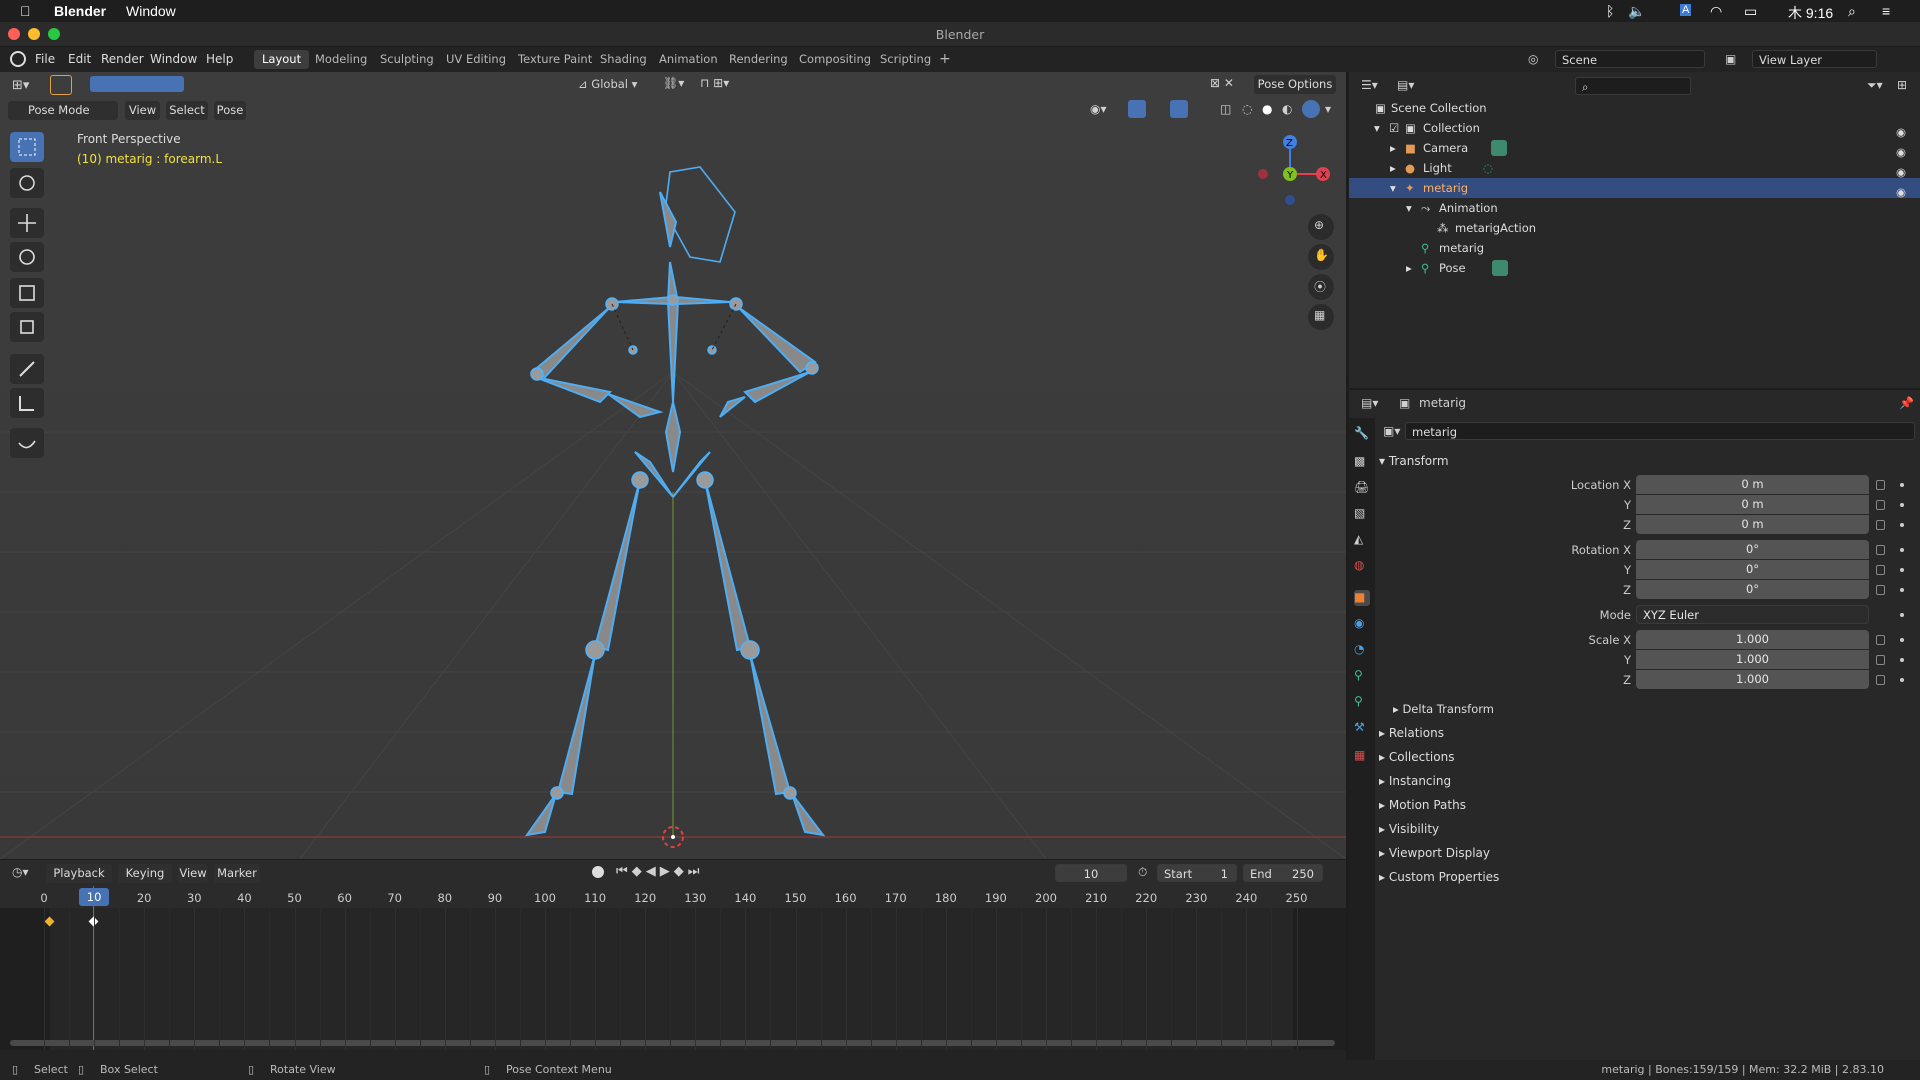 The image size is (1920, 1080). Describe the element at coordinates (1634, 188) in the screenshot. I see `outliner-row-metarig: ▾ ✦ metarig ◉` at that location.